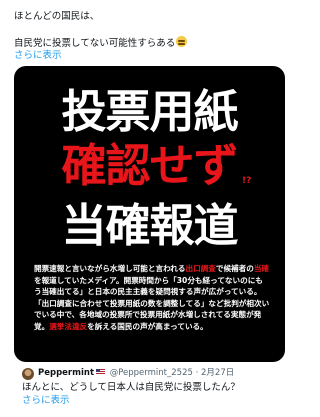 This screenshot has width=320, height=417. What do you see at coordinates (149, 225) in the screenshot?
I see `image-headline-3: 当確報道` at bounding box center [149, 225].